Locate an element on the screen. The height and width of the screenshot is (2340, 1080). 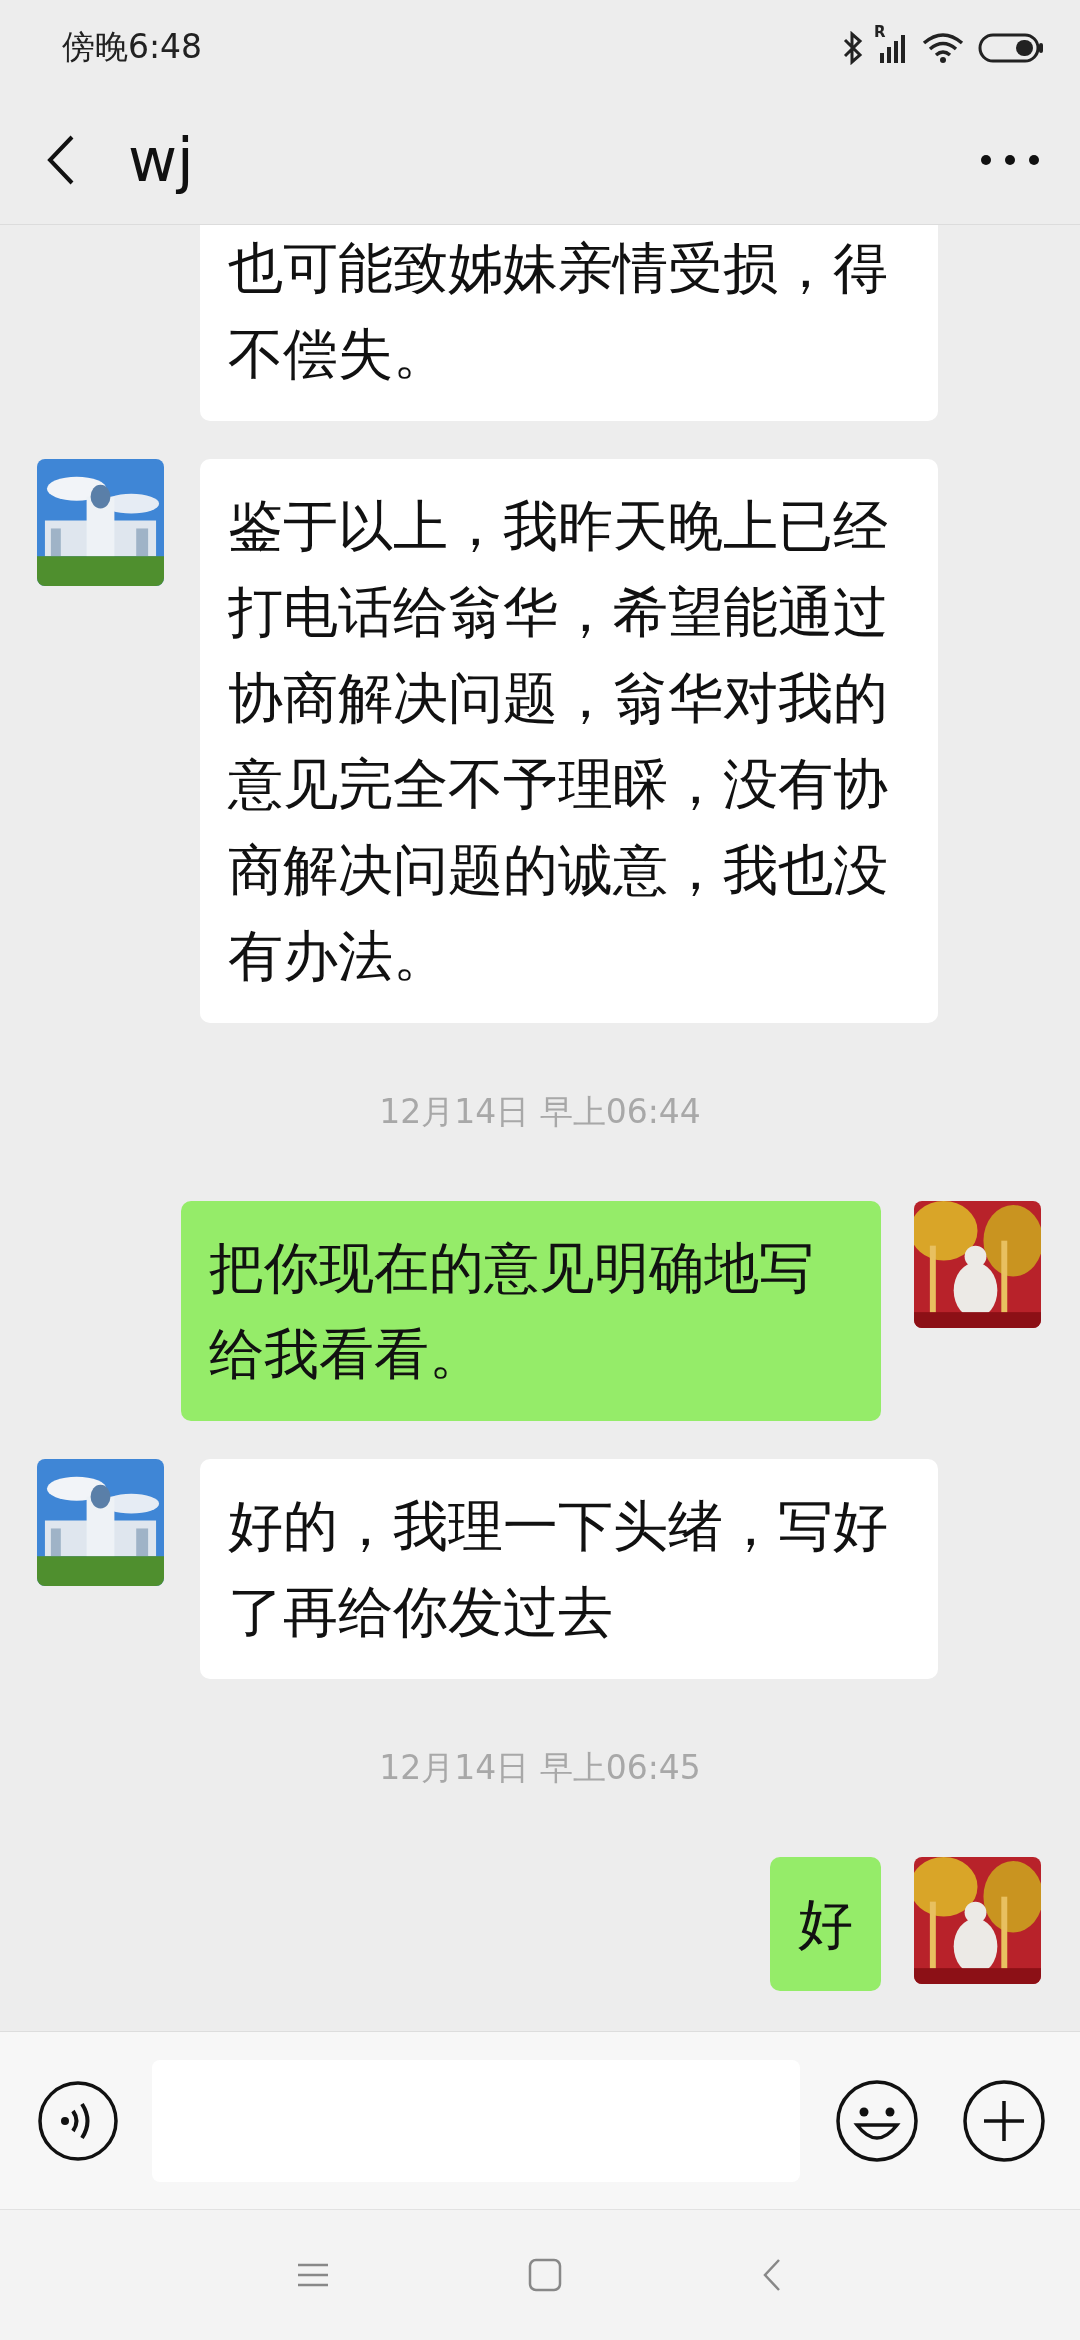
more-icon is located at coordinates (1010, 159).